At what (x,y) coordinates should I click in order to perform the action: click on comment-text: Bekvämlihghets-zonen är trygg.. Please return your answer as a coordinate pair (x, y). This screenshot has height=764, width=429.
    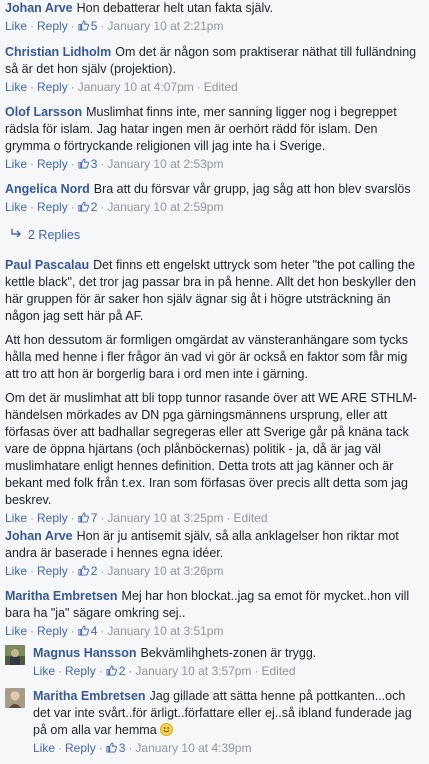
    Looking at the image, I should click on (228, 653).